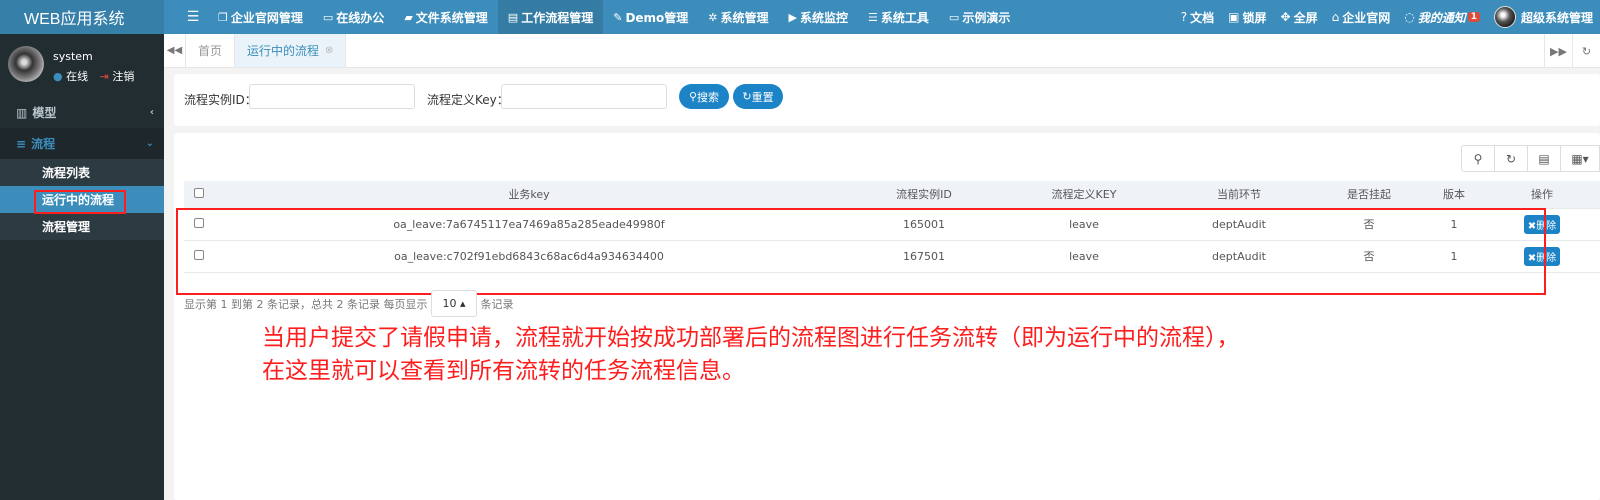 The image size is (1600, 500). Describe the element at coordinates (792, 17) in the screenshot. I see `video-icon: ▶` at that location.